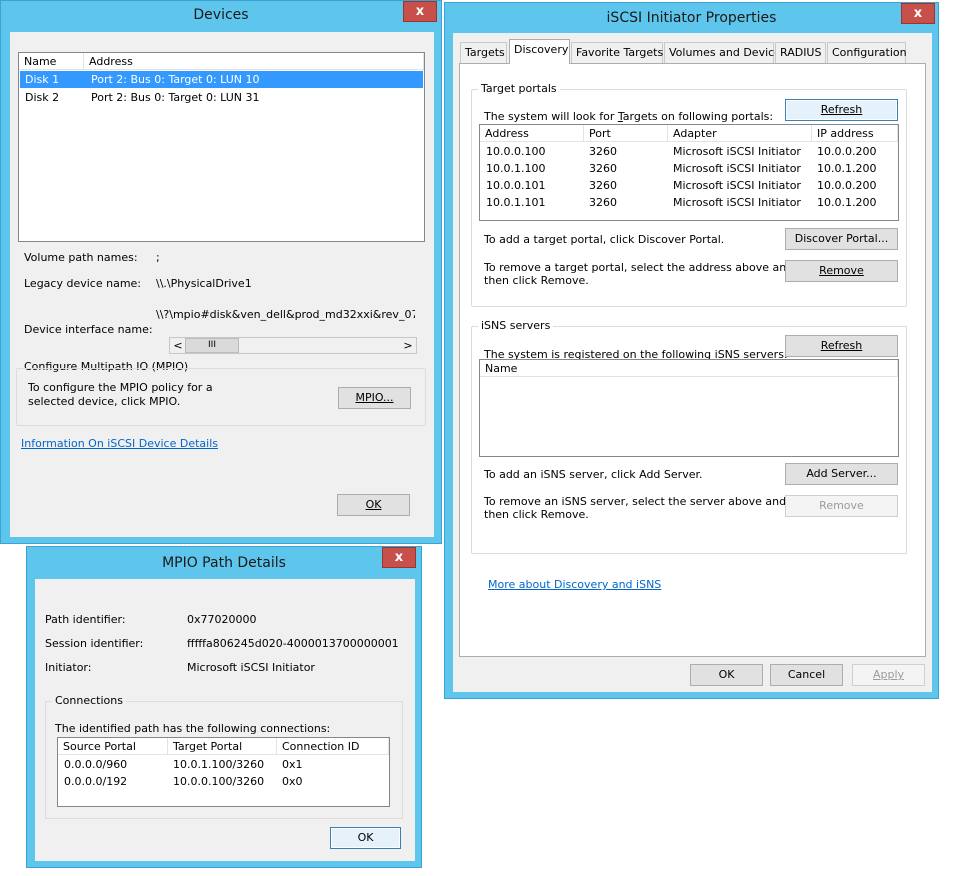 Image resolution: width=960 pixels, height=876 pixels. Describe the element at coordinates (333, 746) in the screenshot. I see `col-connection-id: Connection ID` at that location.